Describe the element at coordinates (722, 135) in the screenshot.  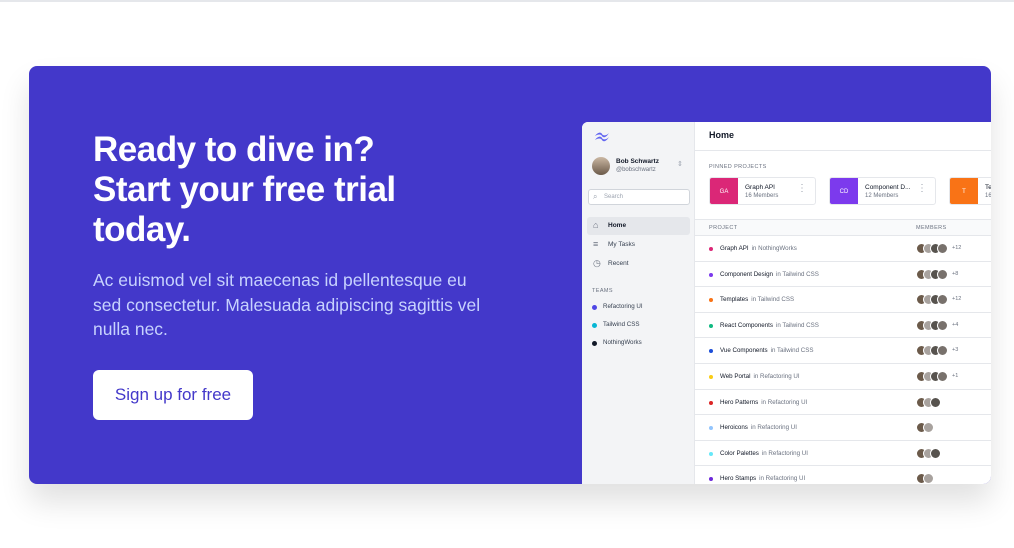
I see `page-title: Home` at that location.